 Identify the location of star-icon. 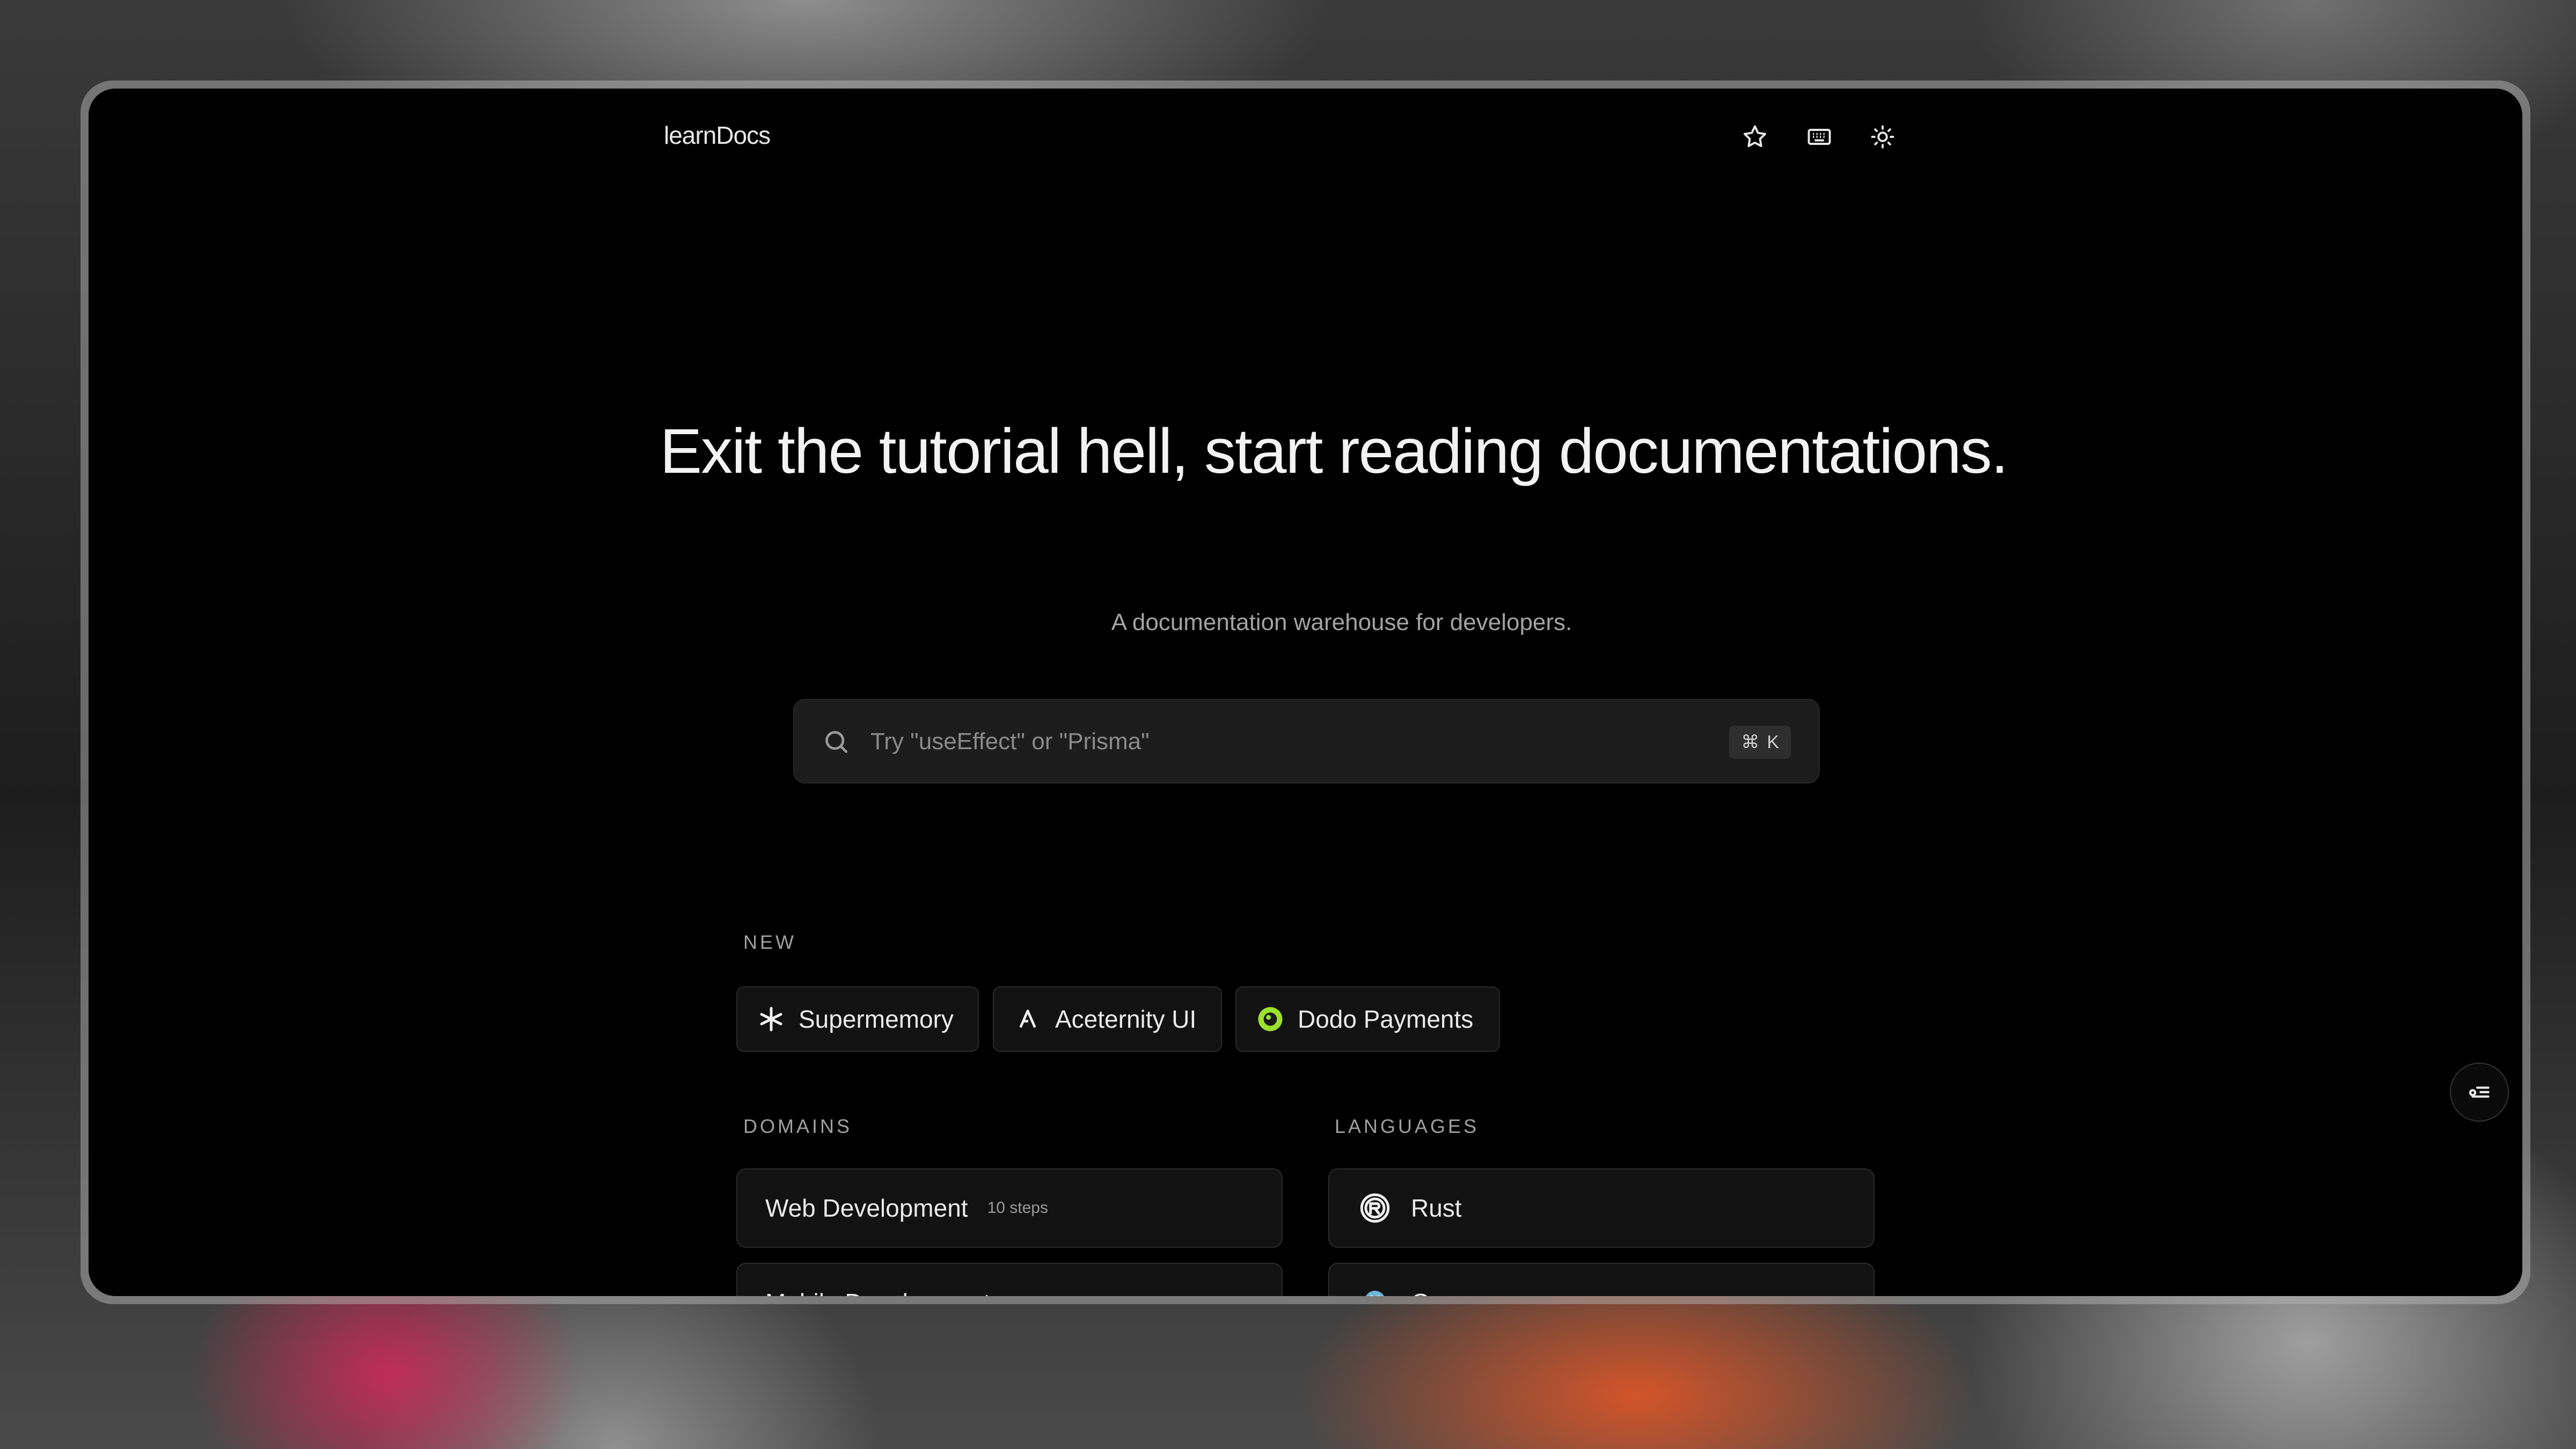
(1755, 137).